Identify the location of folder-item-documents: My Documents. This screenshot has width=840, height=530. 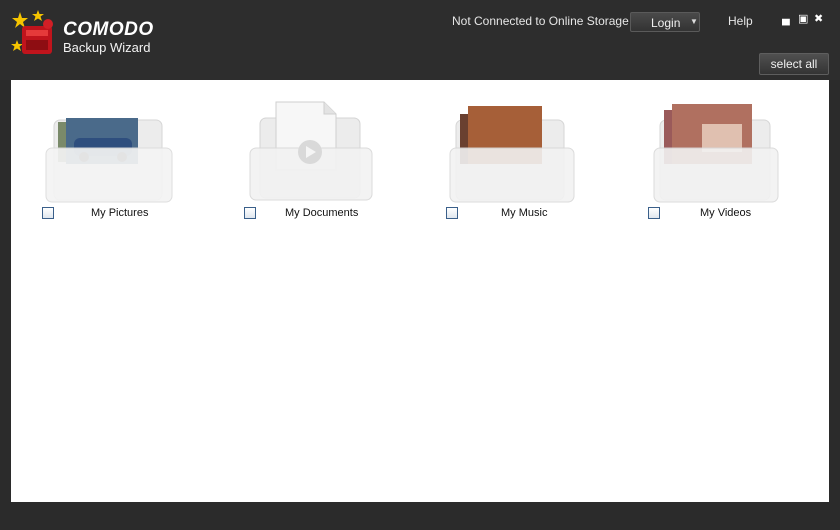
(324, 165).